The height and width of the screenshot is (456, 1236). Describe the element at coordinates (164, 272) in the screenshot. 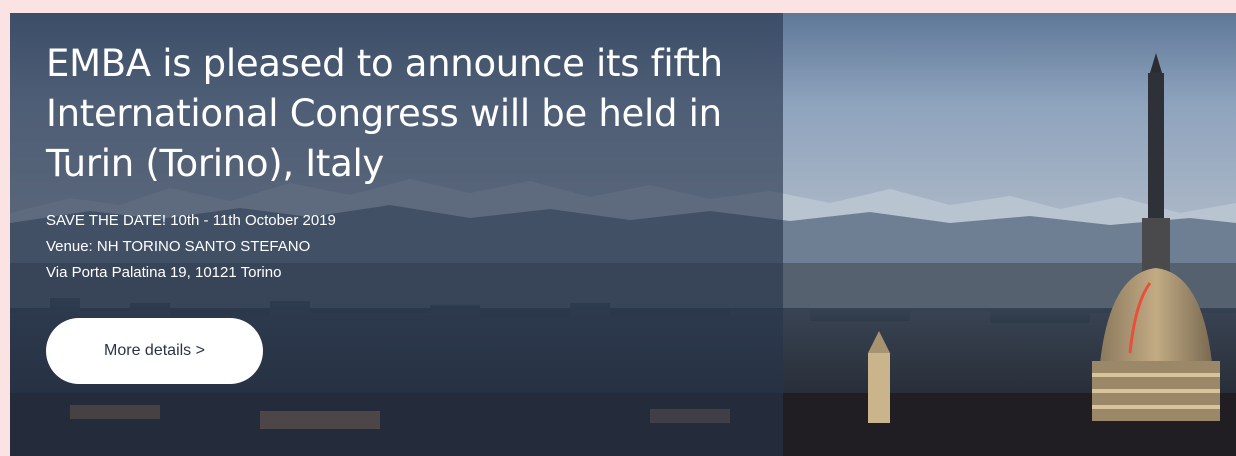

I see `event-address: Via Porta Palatina 19, 10121 Torino` at that location.